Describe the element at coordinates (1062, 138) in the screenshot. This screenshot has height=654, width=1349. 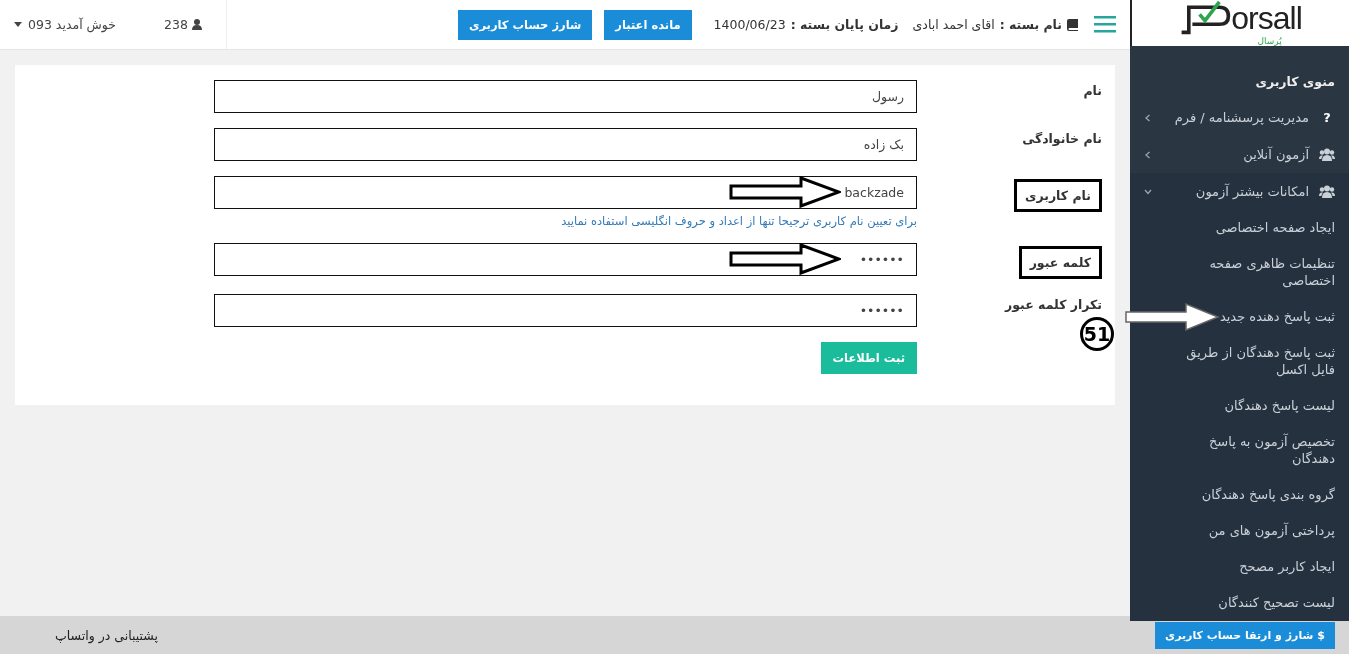
I see `field-label: نام خانوادگی` at that location.